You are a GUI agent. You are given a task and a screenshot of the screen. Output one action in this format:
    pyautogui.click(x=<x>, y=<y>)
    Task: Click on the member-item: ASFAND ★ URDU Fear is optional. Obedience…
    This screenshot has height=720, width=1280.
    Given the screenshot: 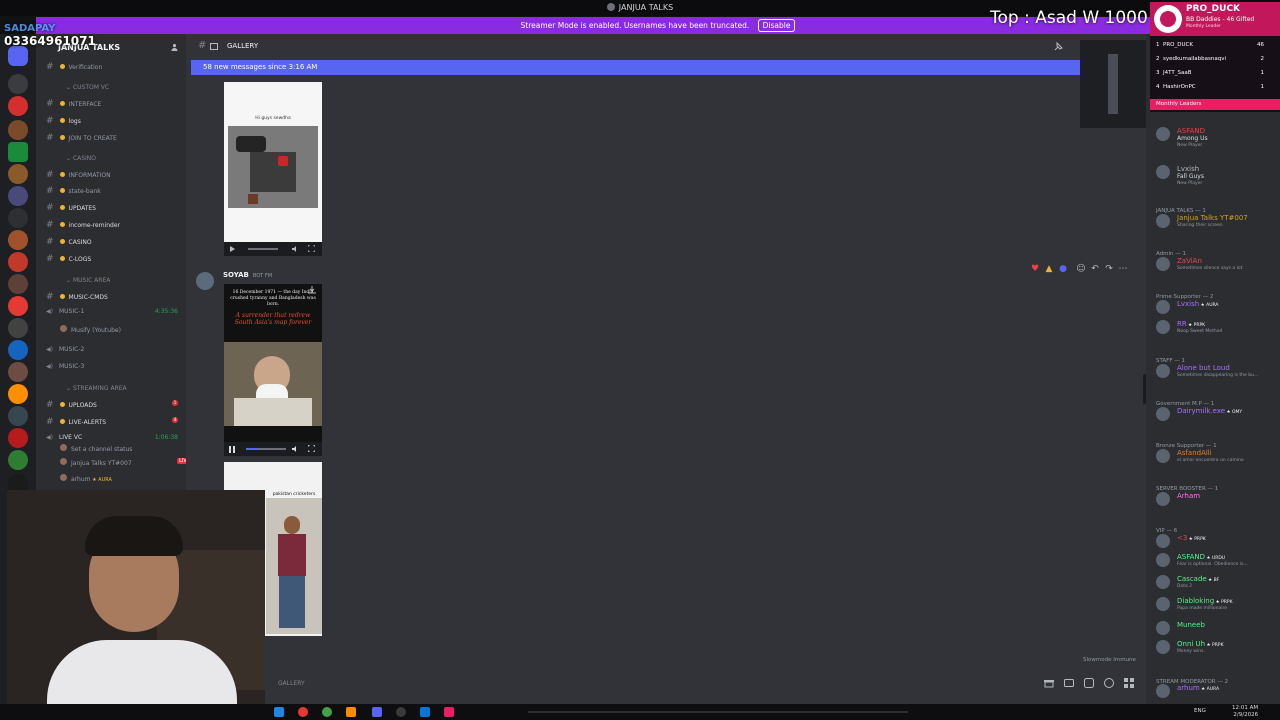 What is the action you would take?
    pyautogui.click(x=1218, y=560)
    